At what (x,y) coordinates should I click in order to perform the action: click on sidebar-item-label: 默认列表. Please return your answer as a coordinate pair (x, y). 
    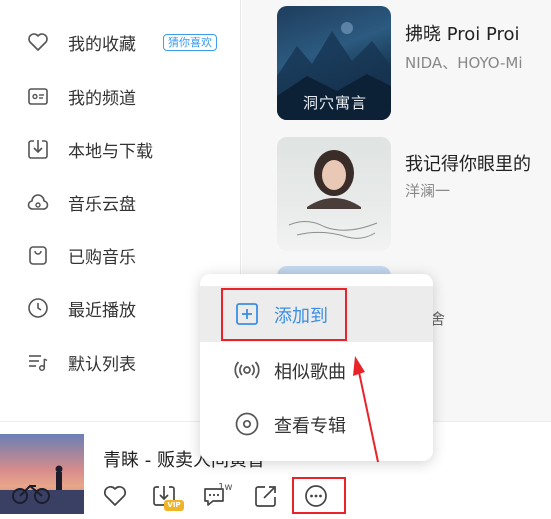
    Looking at the image, I should click on (102, 364).